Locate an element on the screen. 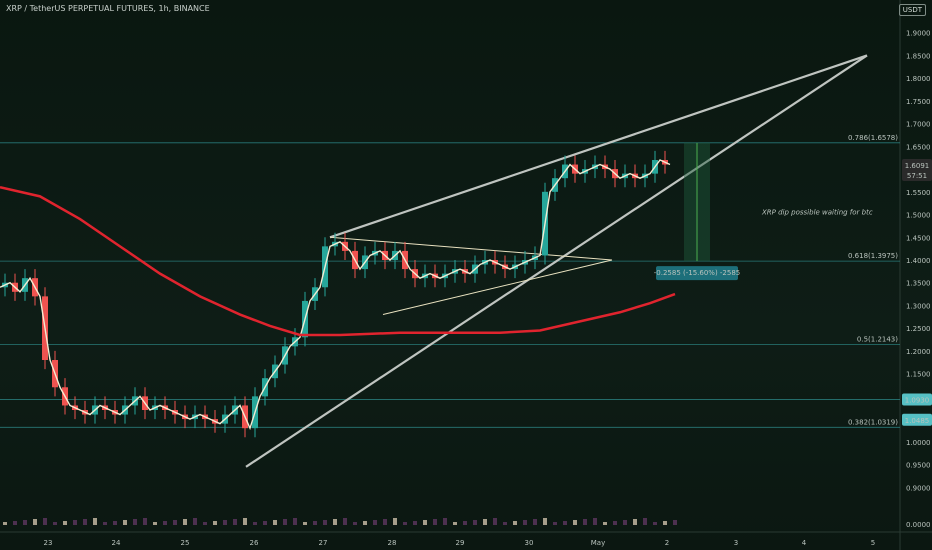 This screenshot has height=550, width=932. y-tick-label: 0.9000 is located at coordinates (918, 488).